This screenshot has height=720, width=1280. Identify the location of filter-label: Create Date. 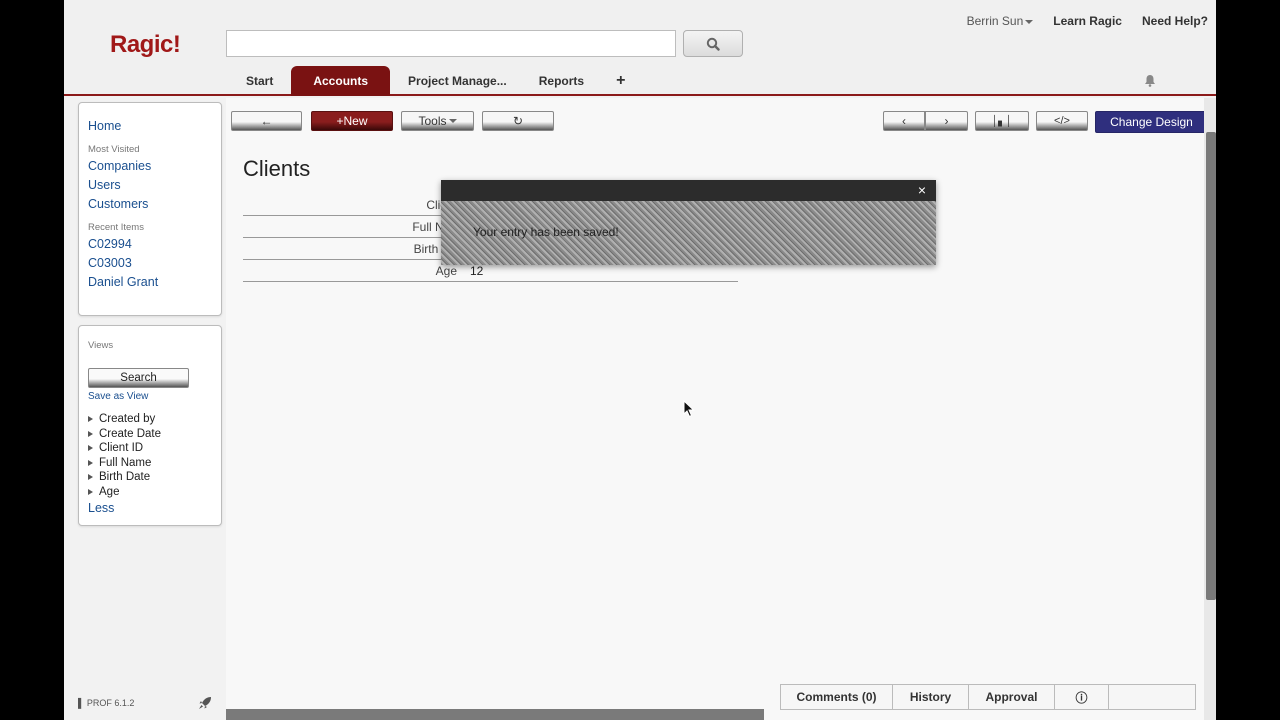
(130, 433).